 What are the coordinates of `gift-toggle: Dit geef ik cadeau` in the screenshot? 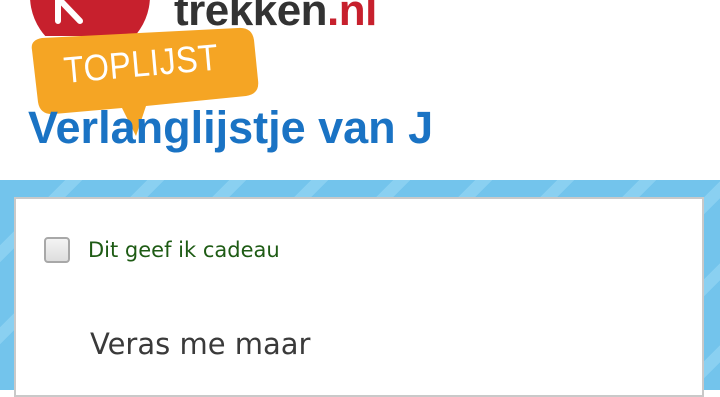 It's located at (162, 250).